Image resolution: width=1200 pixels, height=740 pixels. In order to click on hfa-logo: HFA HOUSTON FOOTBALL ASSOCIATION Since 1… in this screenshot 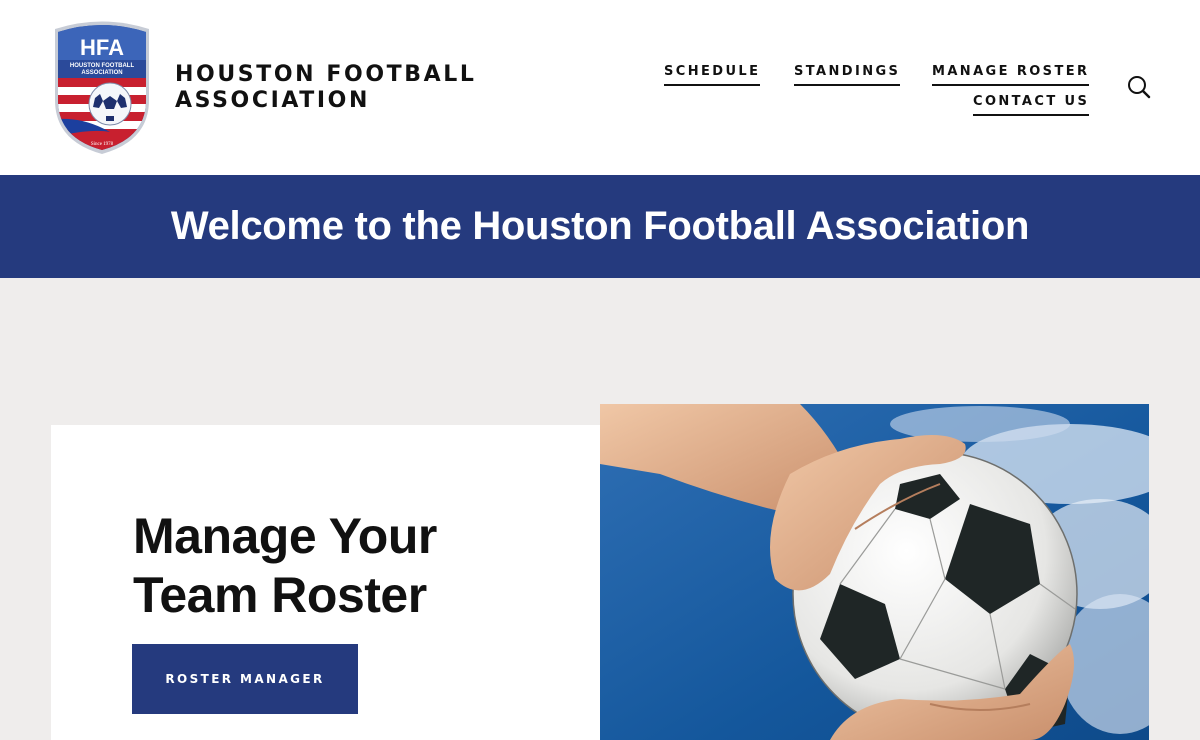, I will do `click(102, 87)`.